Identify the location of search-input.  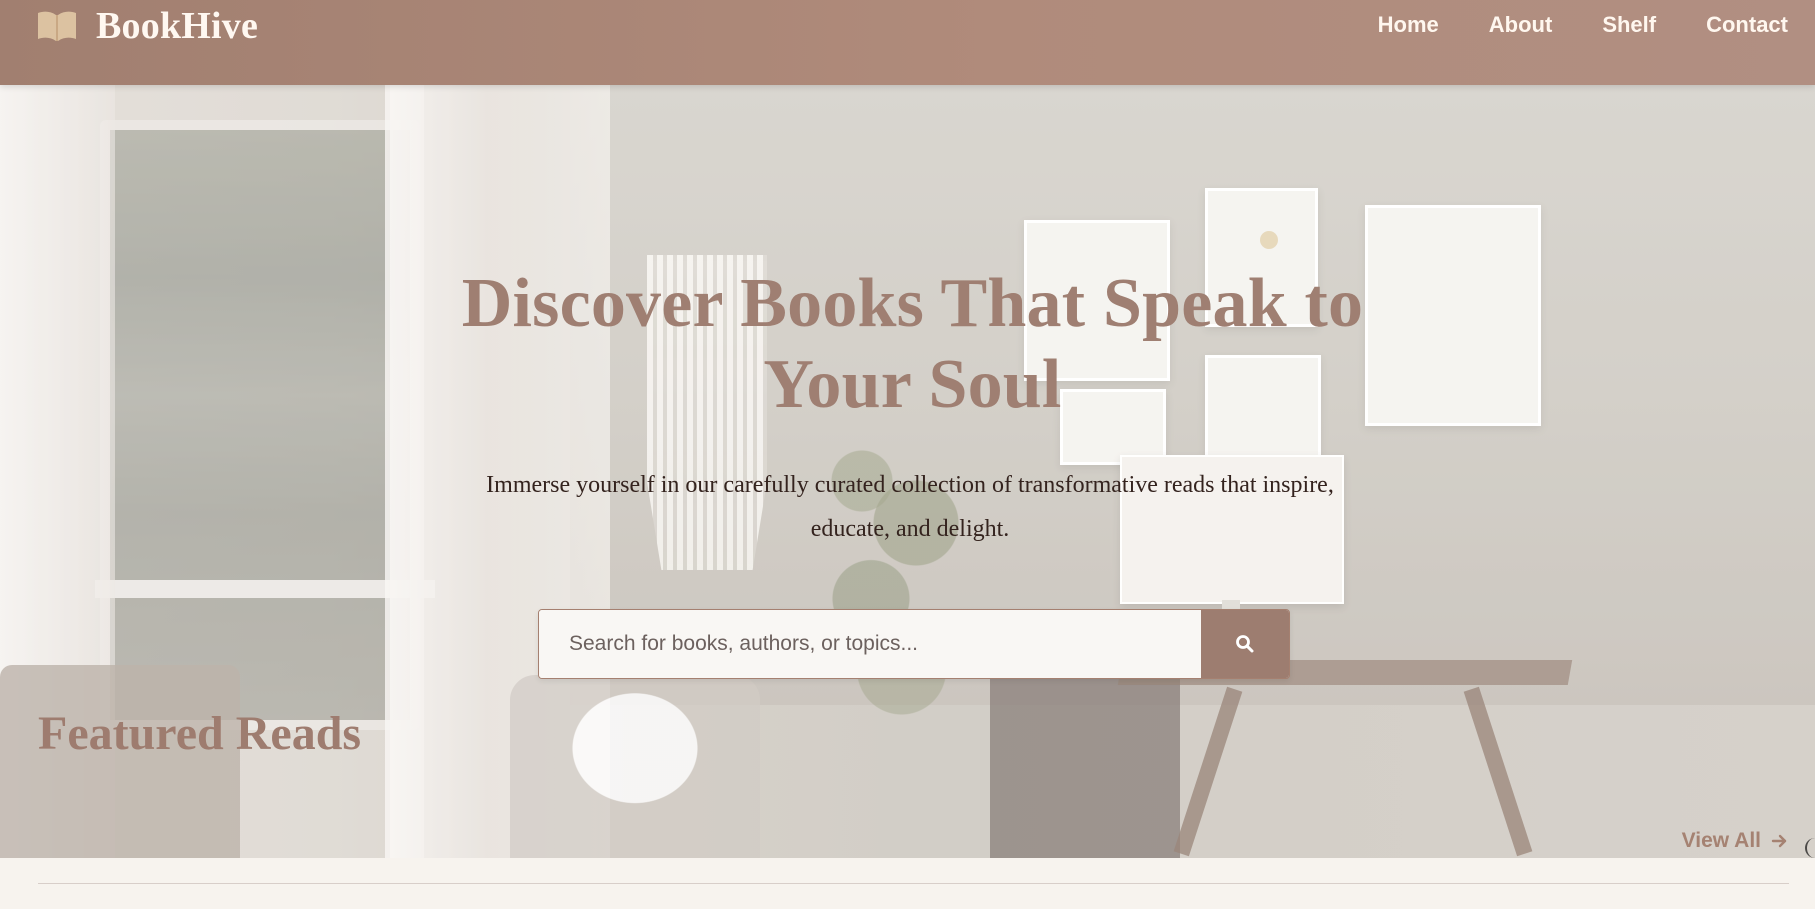
(870, 644).